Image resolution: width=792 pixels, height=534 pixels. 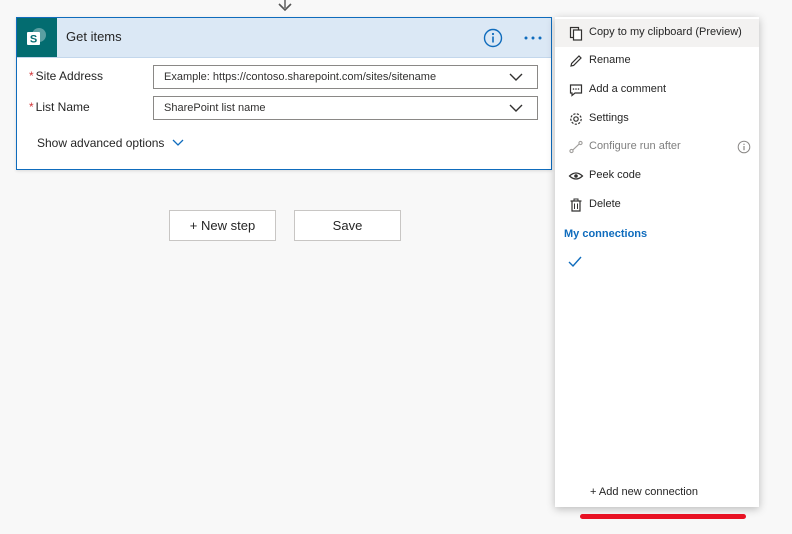 What do you see at coordinates (665, 32) in the screenshot?
I see `menu-item-label: Copy to my clipboard (Preview)` at bounding box center [665, 32].